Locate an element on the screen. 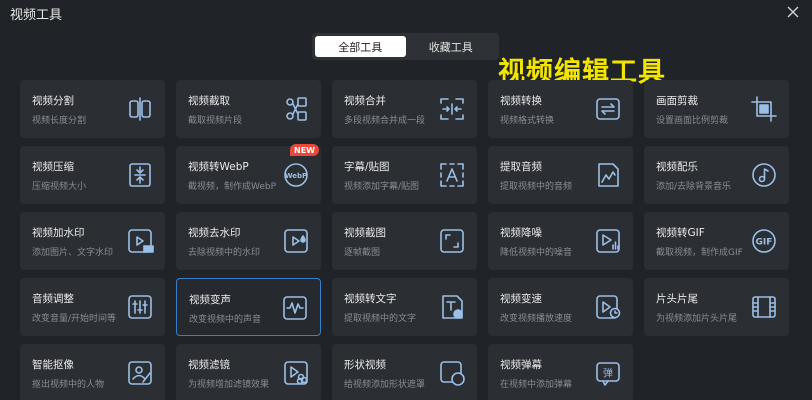 Image resolution: width=812 pixels, height=400 pixels. tool-card: 视频变声 改变视频中的声音 is located at coordinates (248, 307).